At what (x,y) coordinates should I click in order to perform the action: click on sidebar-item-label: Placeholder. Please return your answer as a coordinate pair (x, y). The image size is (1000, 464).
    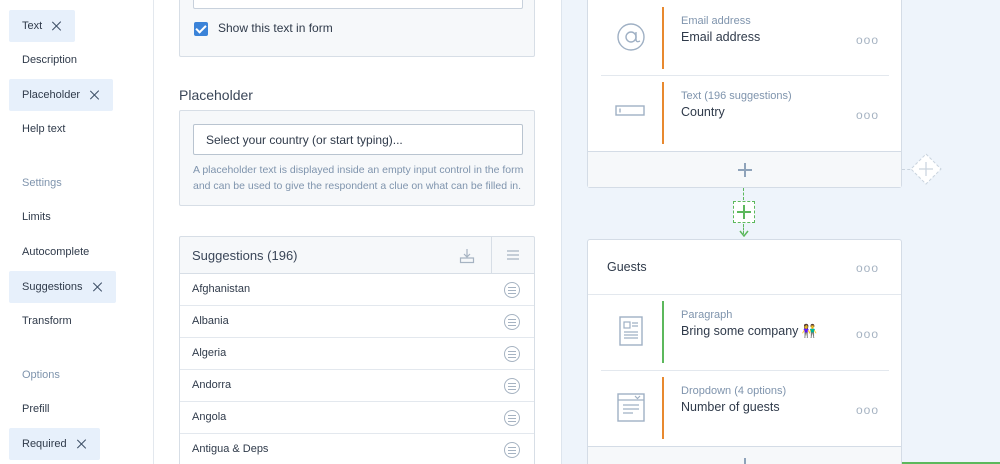
    Looking at the image, I should click on (51, 95).